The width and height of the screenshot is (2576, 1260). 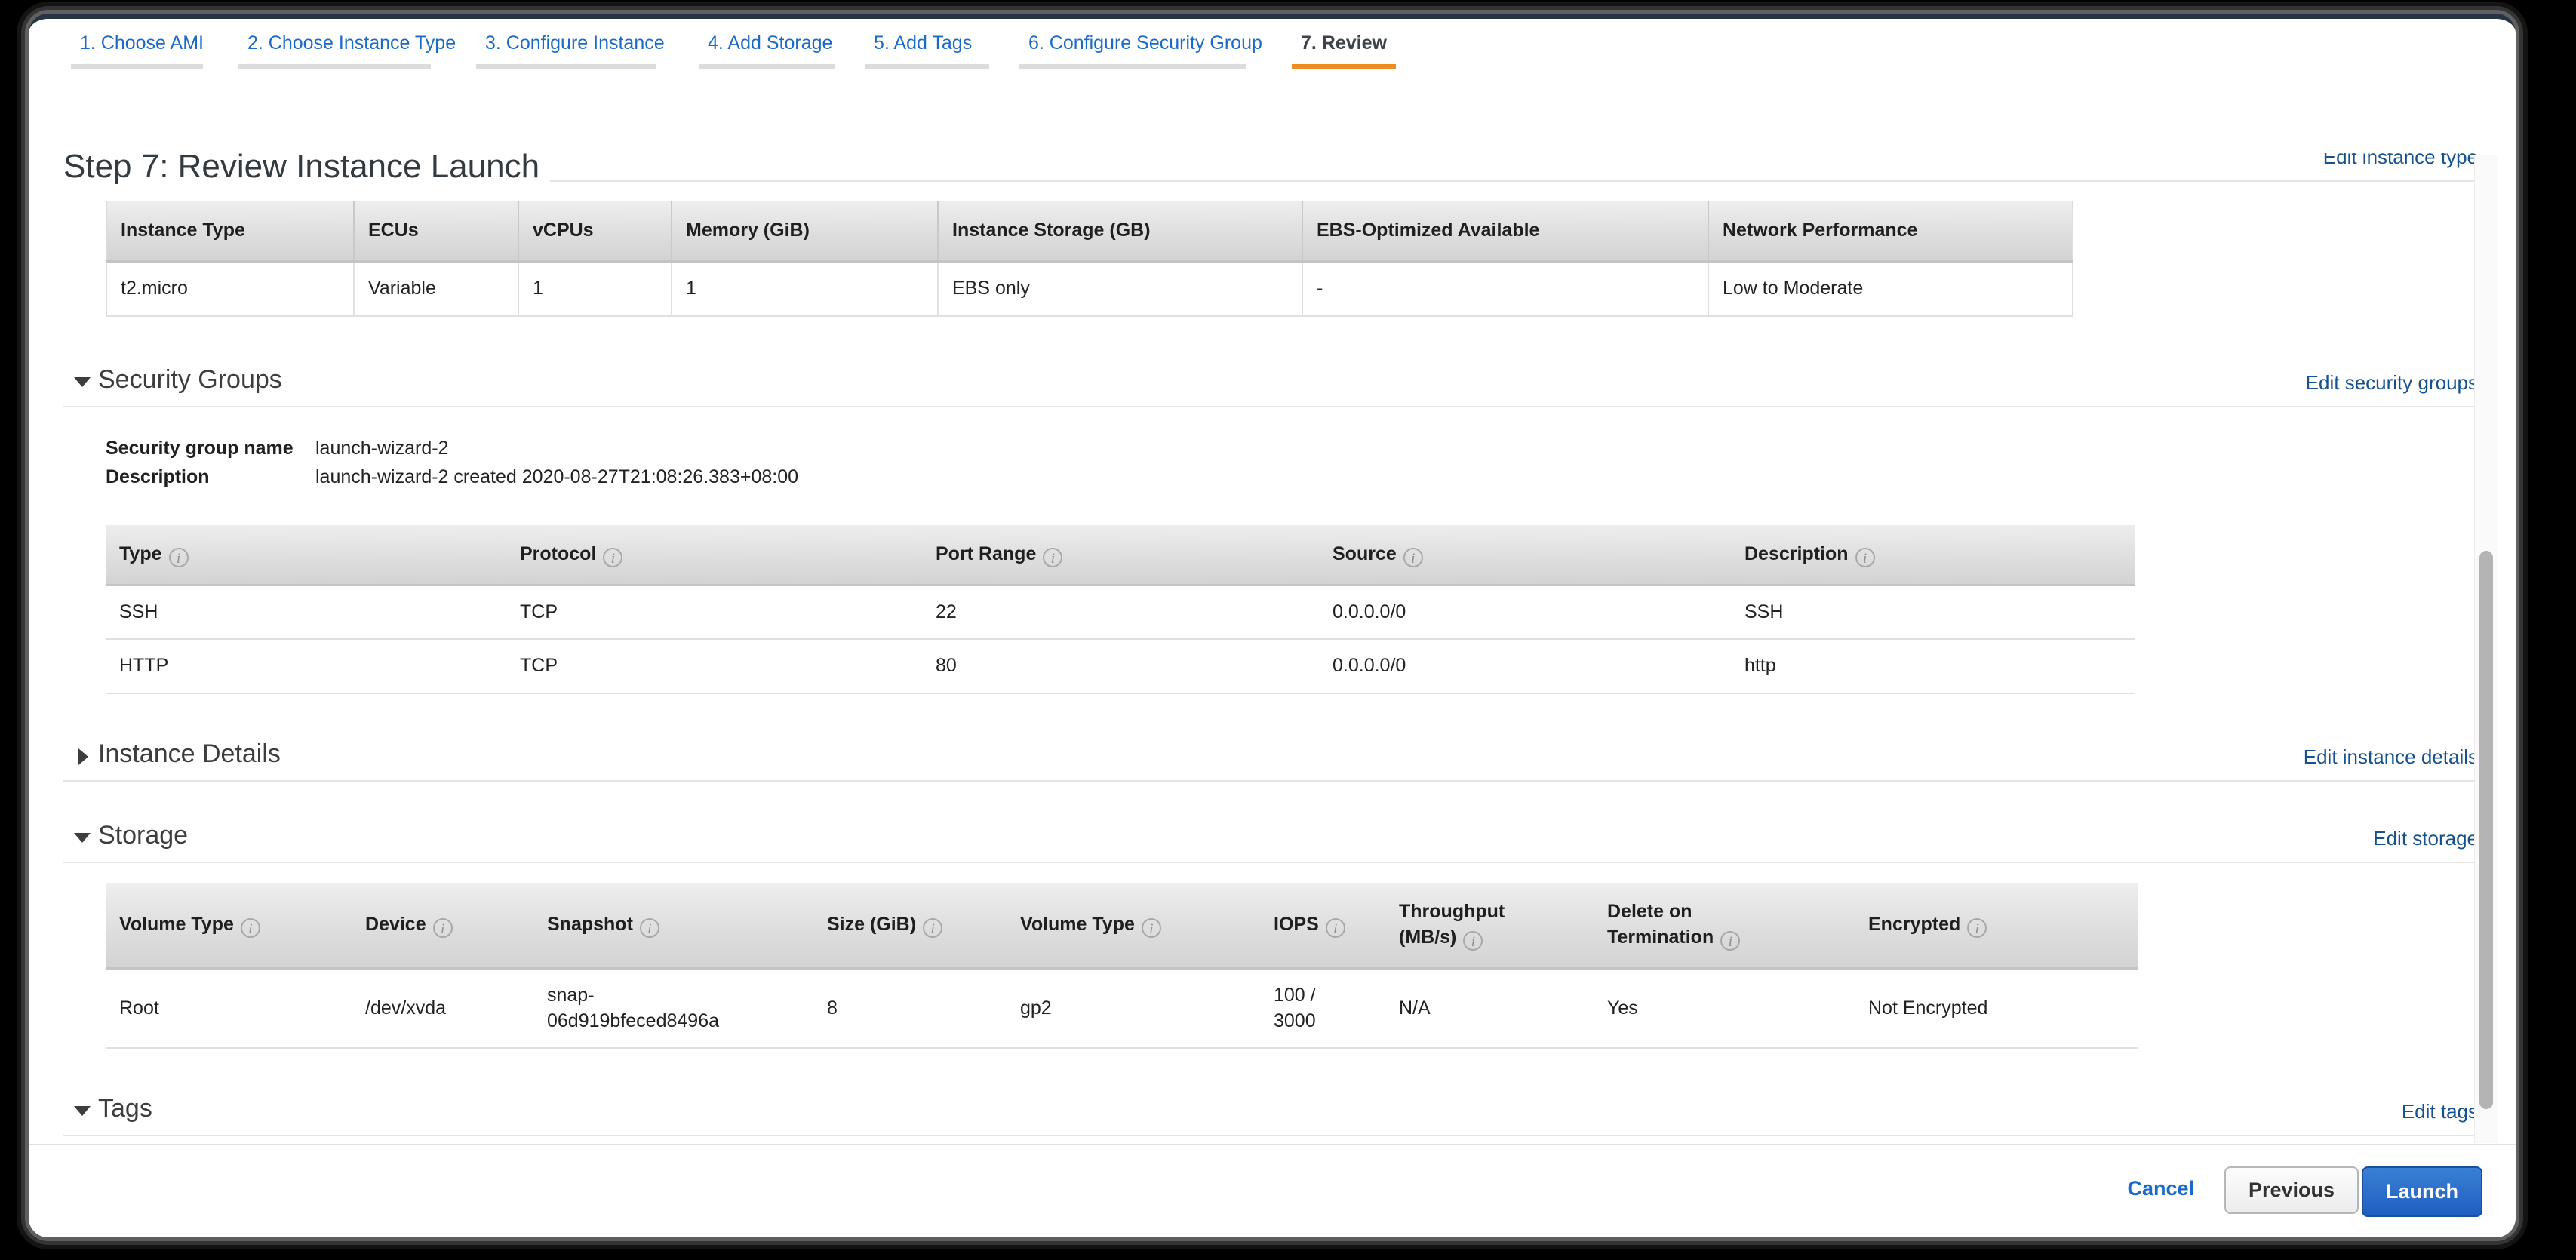 I want to click on table-row: SSH TCP 22 0.0.0.0/0 SSH, so click(x=1120, y=613).